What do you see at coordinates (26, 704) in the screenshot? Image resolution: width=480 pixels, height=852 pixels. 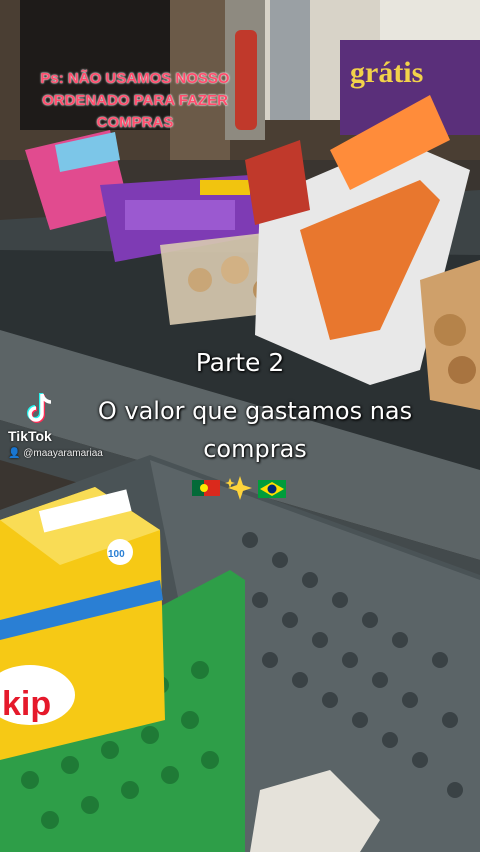 I see `box-brand-text: kip` at bounding box center [26, 704].